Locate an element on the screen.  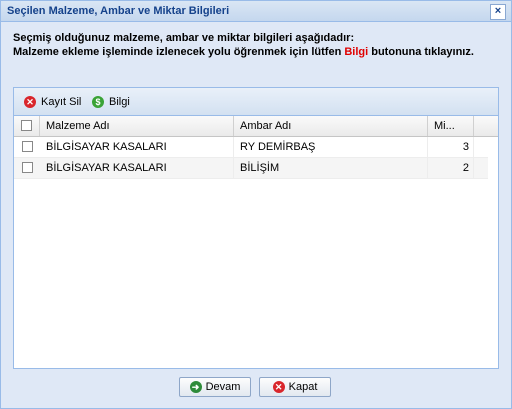
delete-icon: ✕ is located at coordinates (30, 102).